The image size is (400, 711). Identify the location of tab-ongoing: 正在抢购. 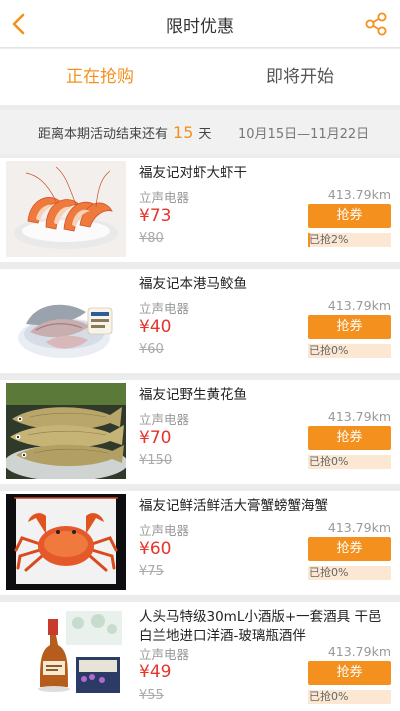
(100, 77).